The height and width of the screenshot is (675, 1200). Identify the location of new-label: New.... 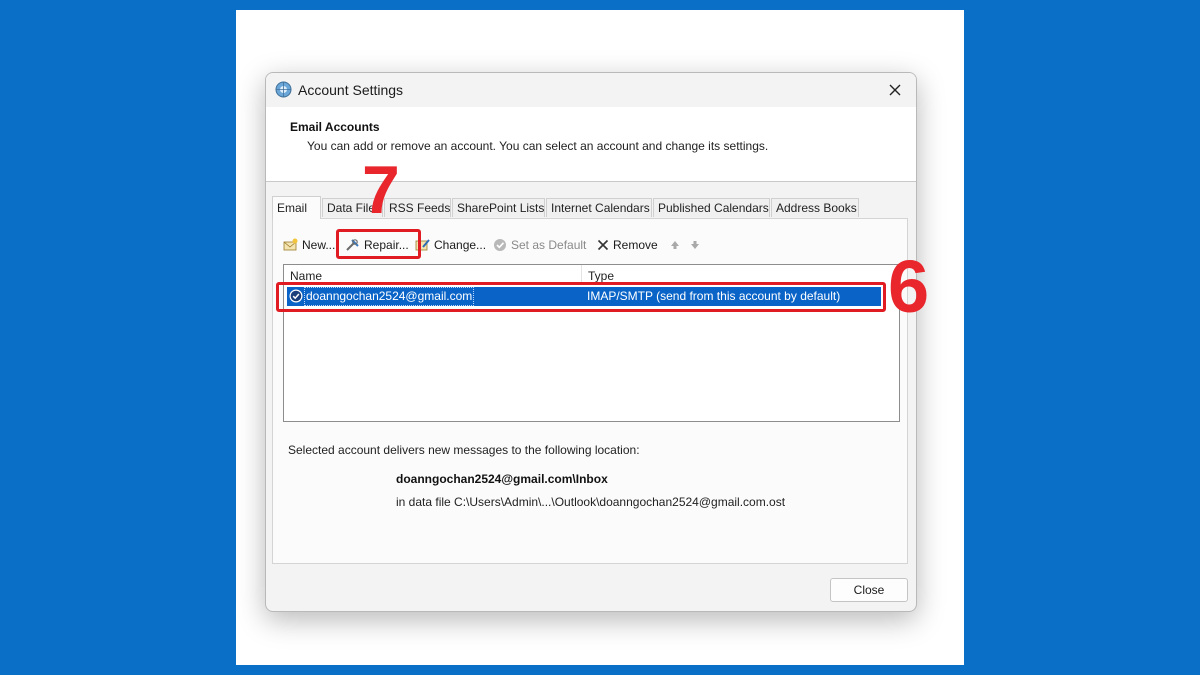
(319, 245).